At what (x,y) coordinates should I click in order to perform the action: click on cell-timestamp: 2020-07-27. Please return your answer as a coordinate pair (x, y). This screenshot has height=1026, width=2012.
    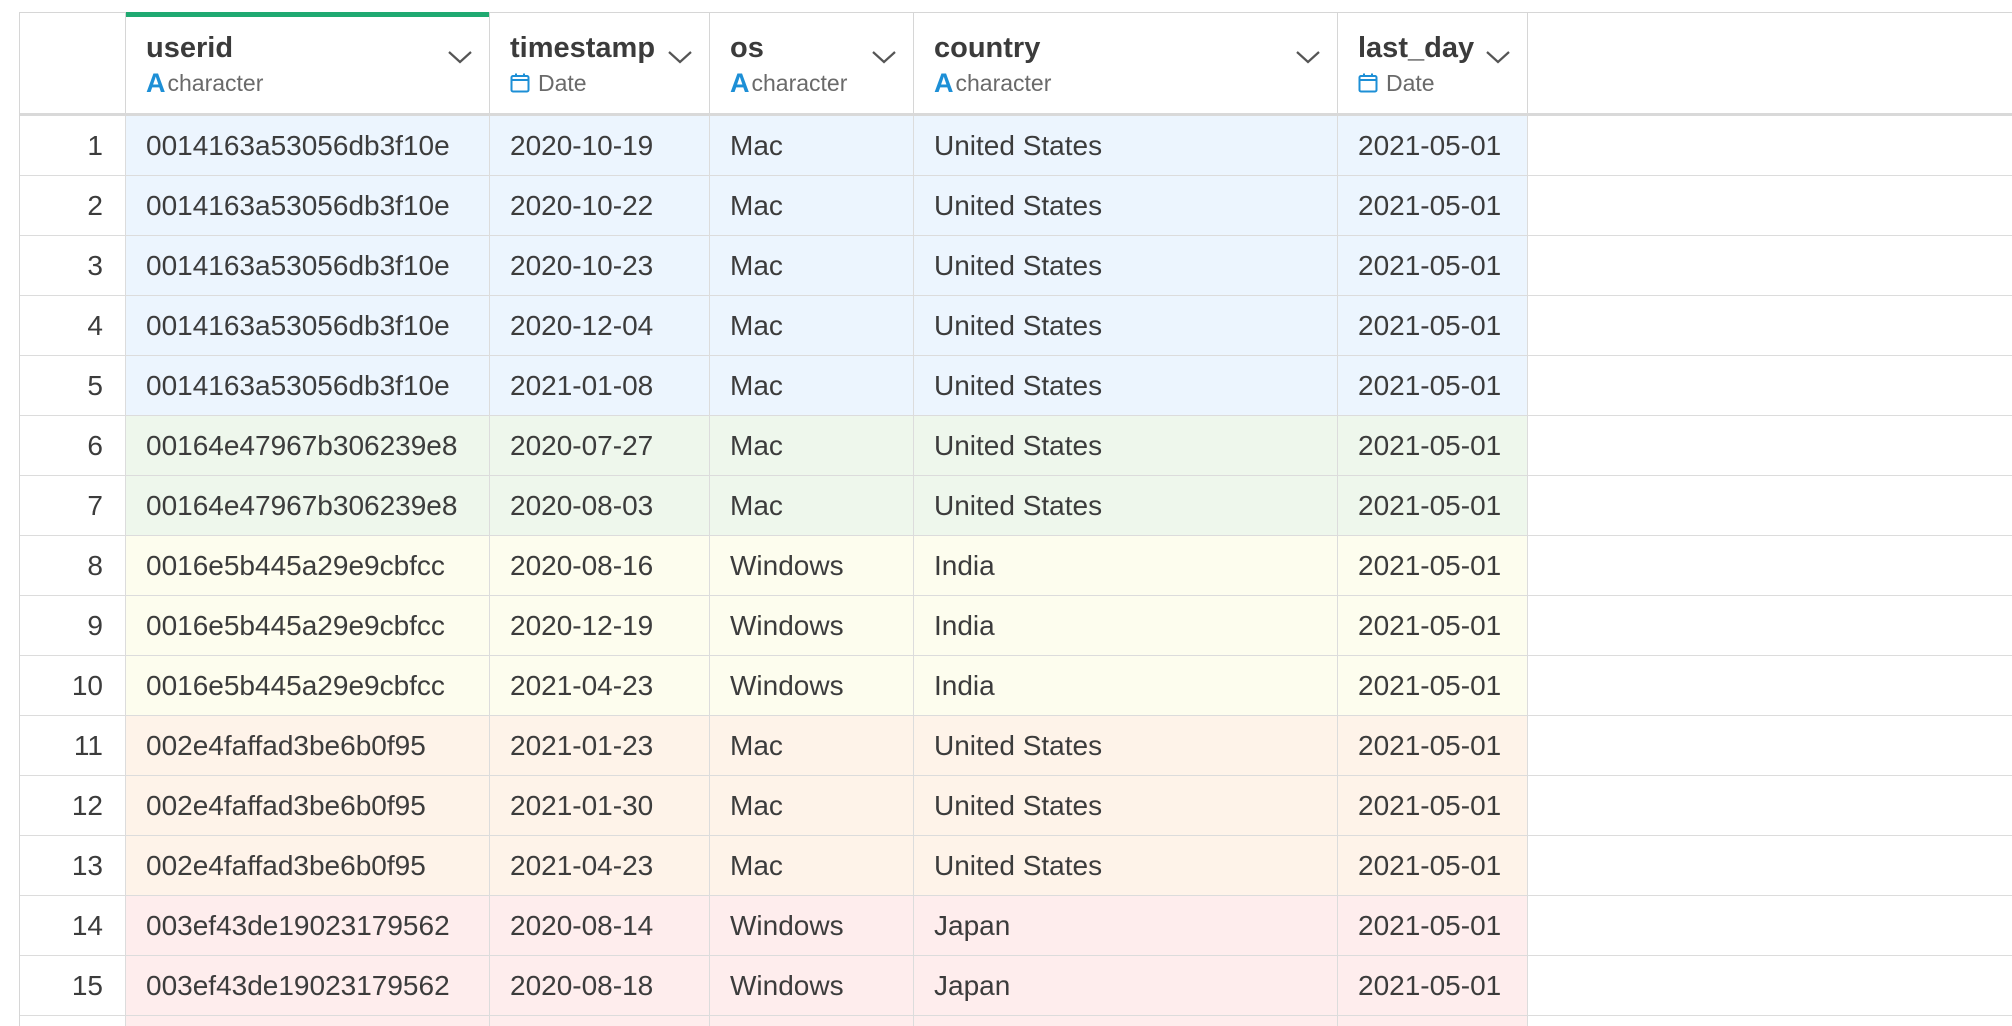
    Looking at the image, I should click on (600, 445).